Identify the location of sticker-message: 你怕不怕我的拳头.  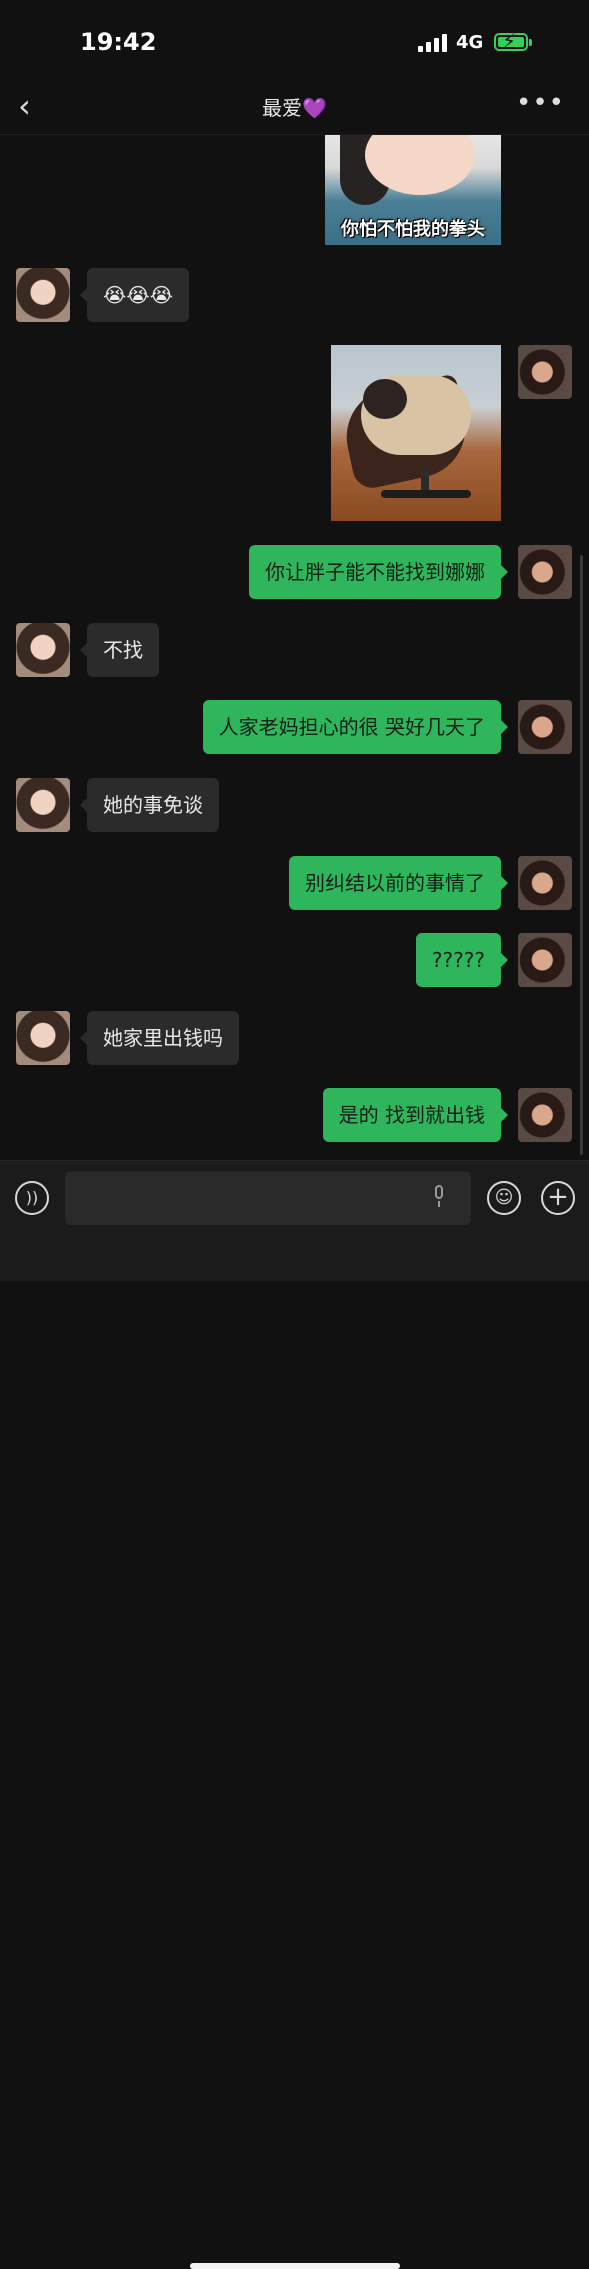
(413, 190).